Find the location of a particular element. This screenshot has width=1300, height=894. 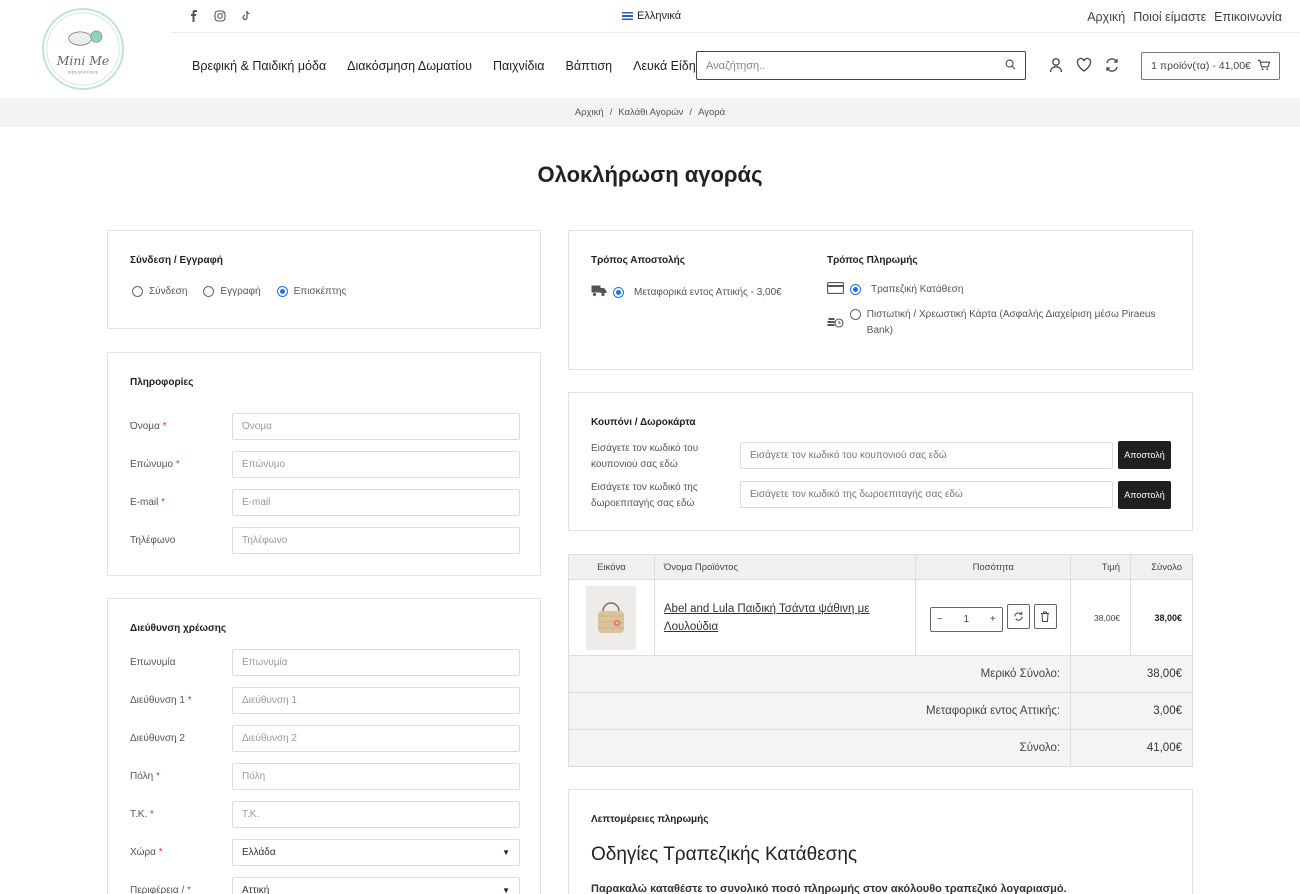

nav-item-linens: Λευκά Είδη is located at coordinates (664, 66).